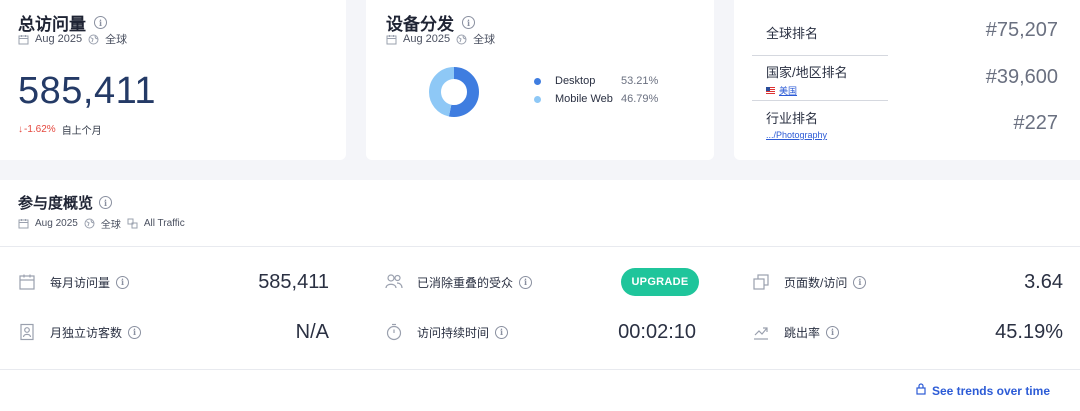 The height and width of the screenshot is (411, 1080). What do you see at coordinates (86, 332) in the screenshot?
I see `unique-visitors-label: 月独立访客数` at bounding box center [86, 332].